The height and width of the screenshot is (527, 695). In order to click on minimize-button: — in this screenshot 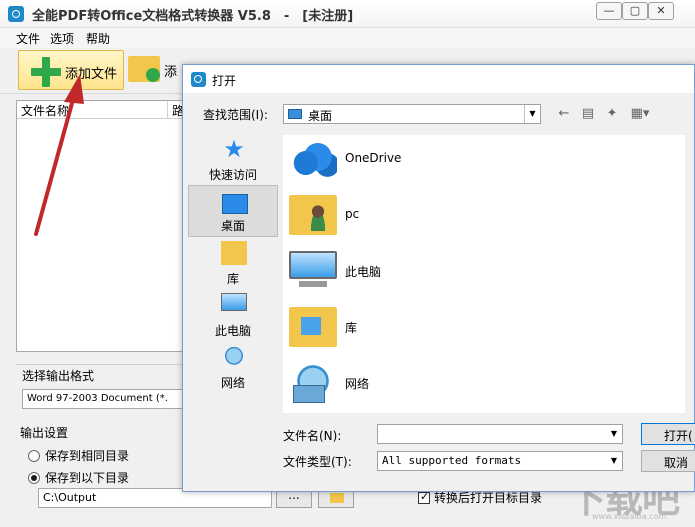, I will do `click(609, 11)`.